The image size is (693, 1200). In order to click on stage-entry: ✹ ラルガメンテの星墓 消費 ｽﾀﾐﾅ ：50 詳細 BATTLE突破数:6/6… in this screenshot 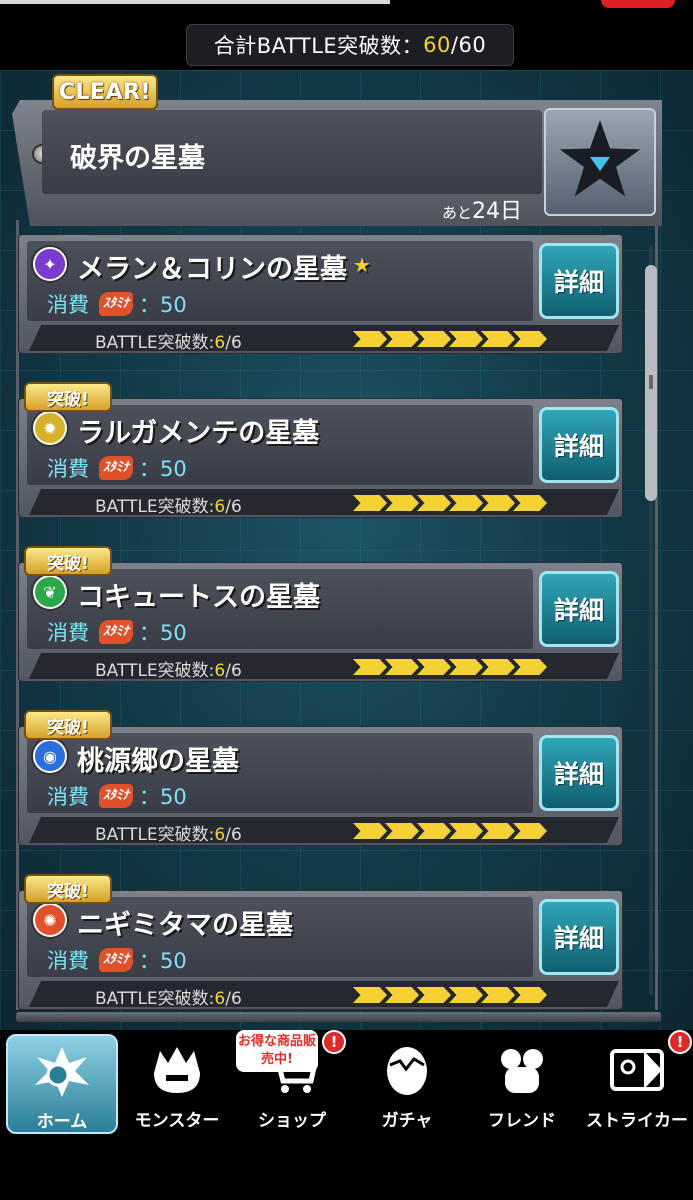, I will do `click(320, 463)`.